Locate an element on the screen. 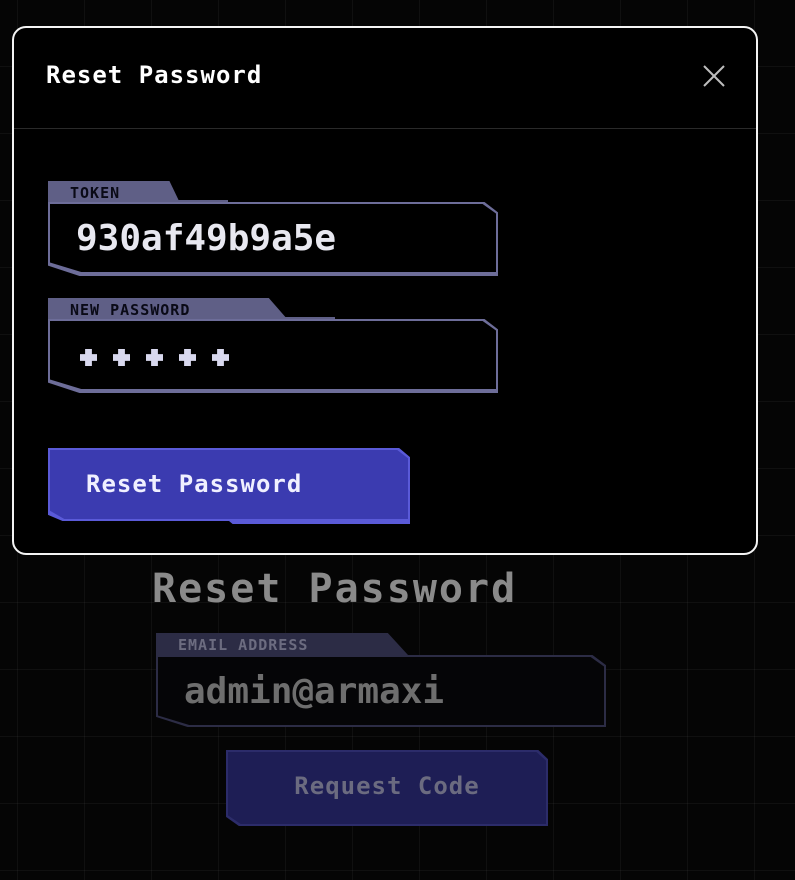 The height and width of the screenshot is (880, 795). token-field: 930af49b9a5e is located at coordinates (273, 238).